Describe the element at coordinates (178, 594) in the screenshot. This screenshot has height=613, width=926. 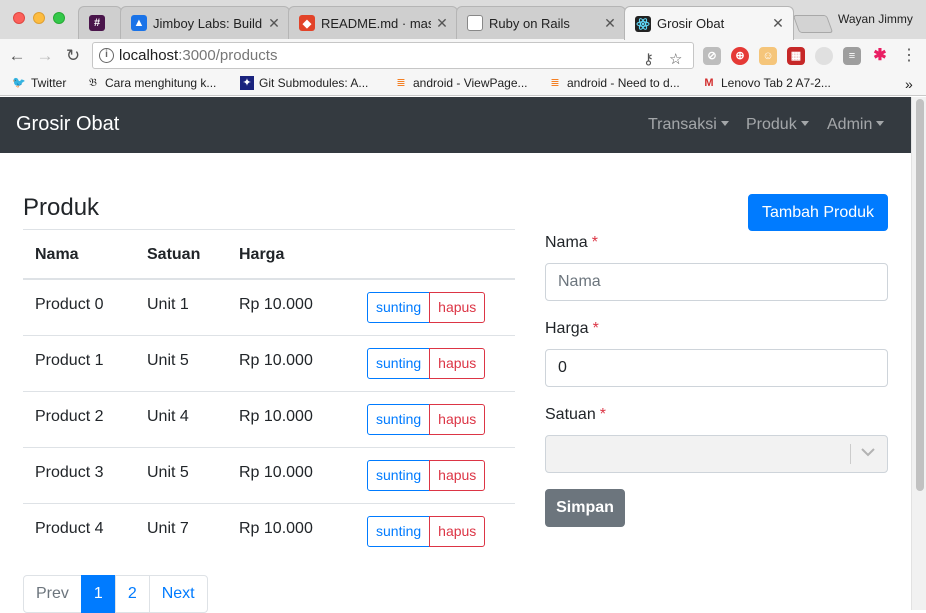
I see `next-page-button: Next` at that location.